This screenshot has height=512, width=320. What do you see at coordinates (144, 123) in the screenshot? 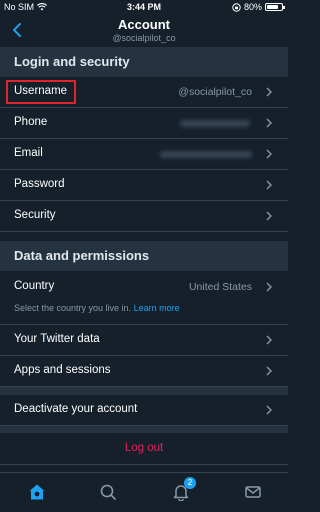
I see `row-phone: Phone` at bounding box center [144, 123].